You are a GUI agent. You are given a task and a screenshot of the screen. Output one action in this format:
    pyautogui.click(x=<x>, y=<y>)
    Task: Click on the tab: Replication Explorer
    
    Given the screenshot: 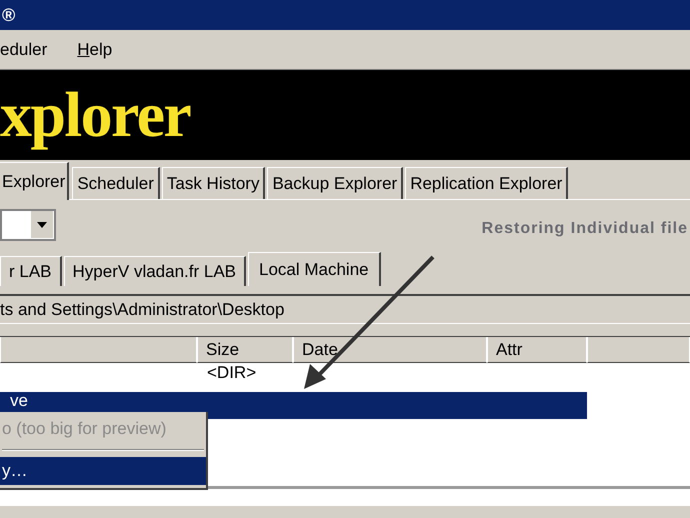 What is the action you would take?
    pyautogui.click(x=486, y=183)
    